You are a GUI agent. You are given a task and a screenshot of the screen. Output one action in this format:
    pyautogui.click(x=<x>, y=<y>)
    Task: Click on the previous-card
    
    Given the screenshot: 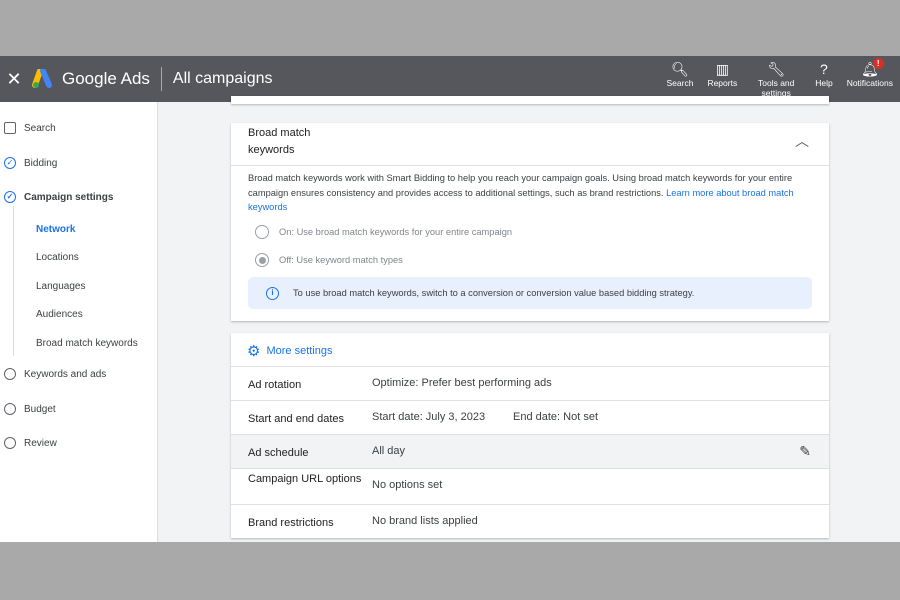 What is the action you would take?
    pyautogui.click(x=530, y=100)
    